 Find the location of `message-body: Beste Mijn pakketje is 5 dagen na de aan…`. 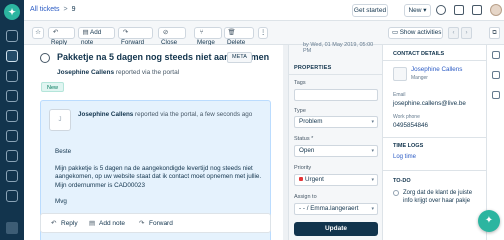

message-body: Beste Mijn pakketje is 5 dagen na de aan… is located at coordinates (160, 181).